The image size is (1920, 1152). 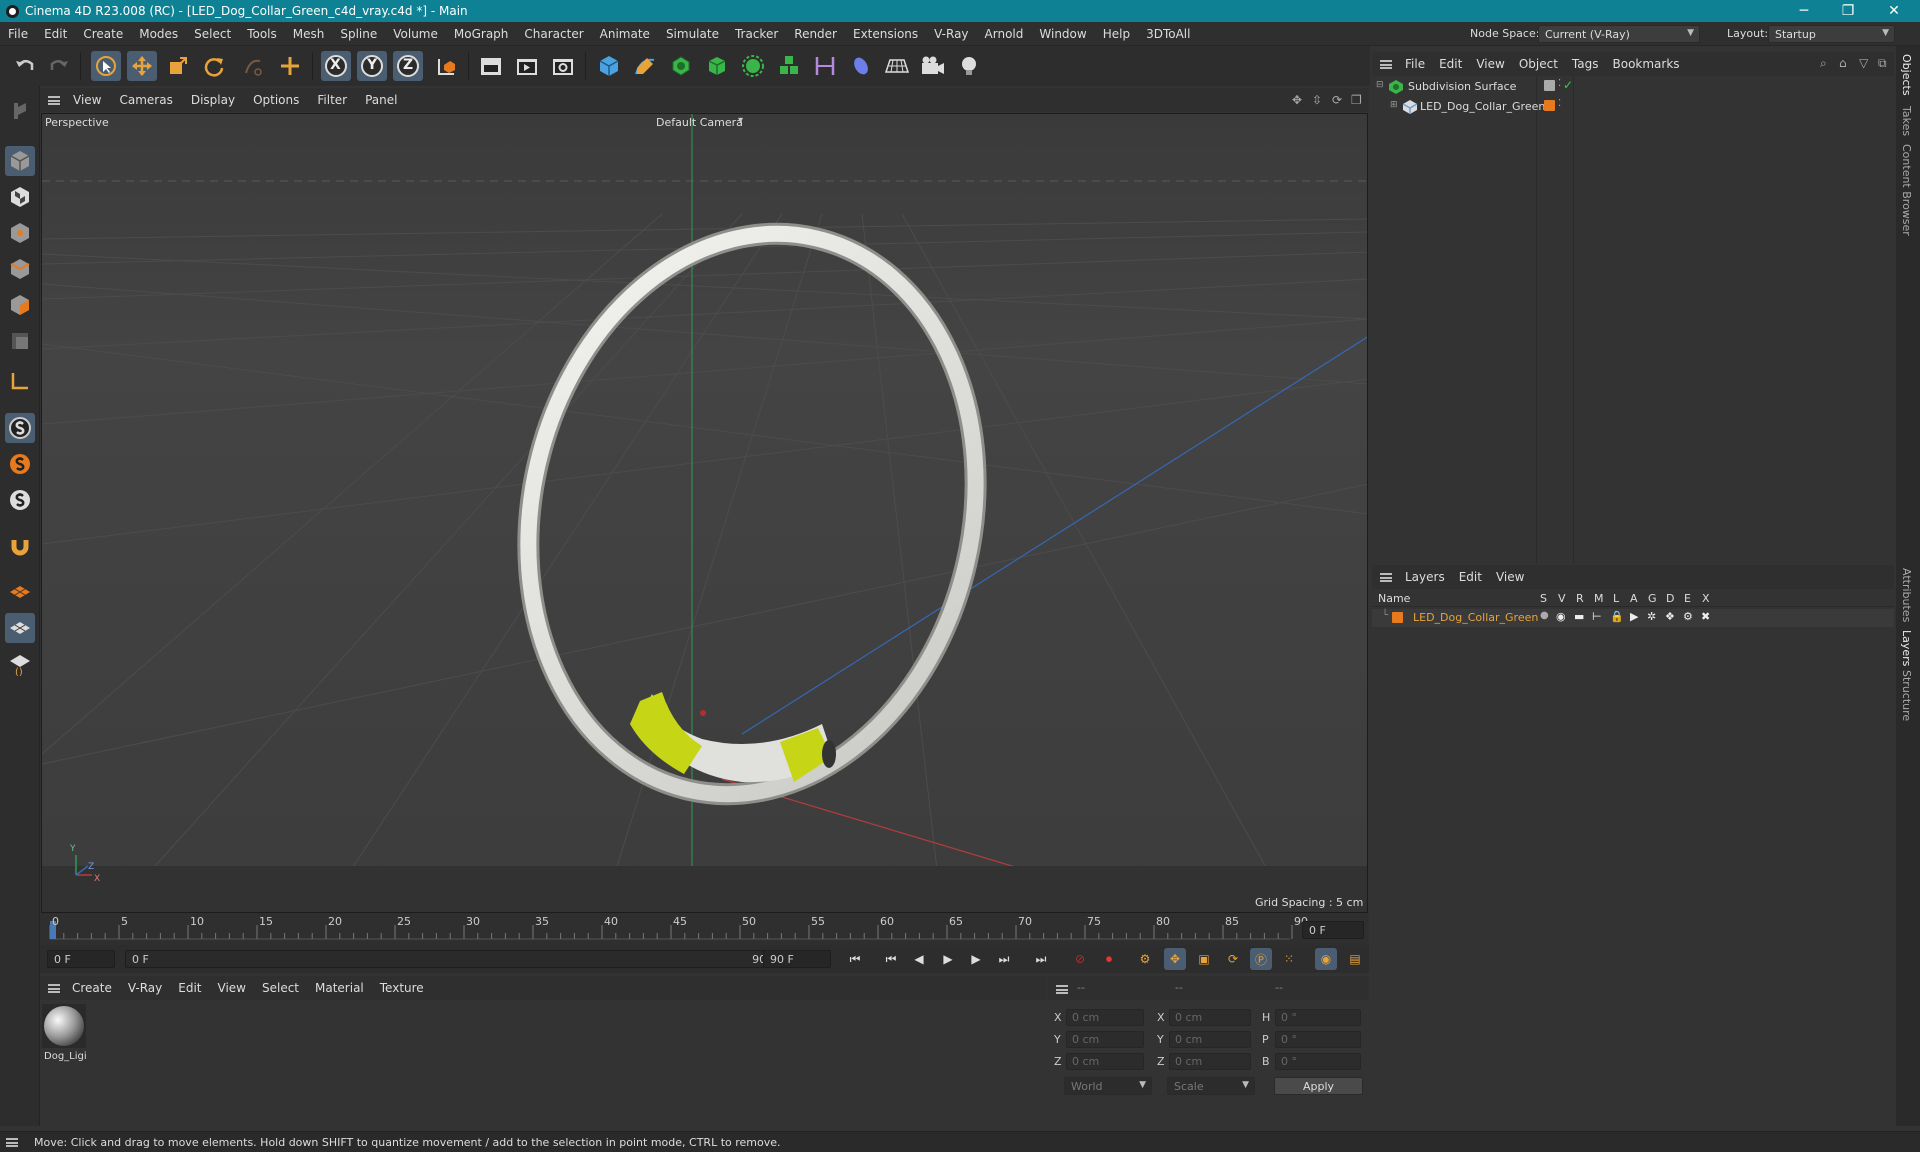 I want to click on layer-col-locked: L, so click(x=1616, y=598).